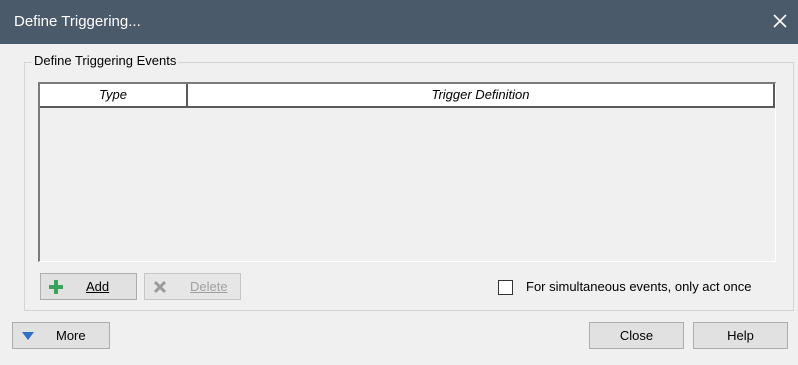 This screenshot has height=365, width=798. Describe the element at coordinates (209, 286) in the screenshot. I see `delete-button-label: Delete` at that location.